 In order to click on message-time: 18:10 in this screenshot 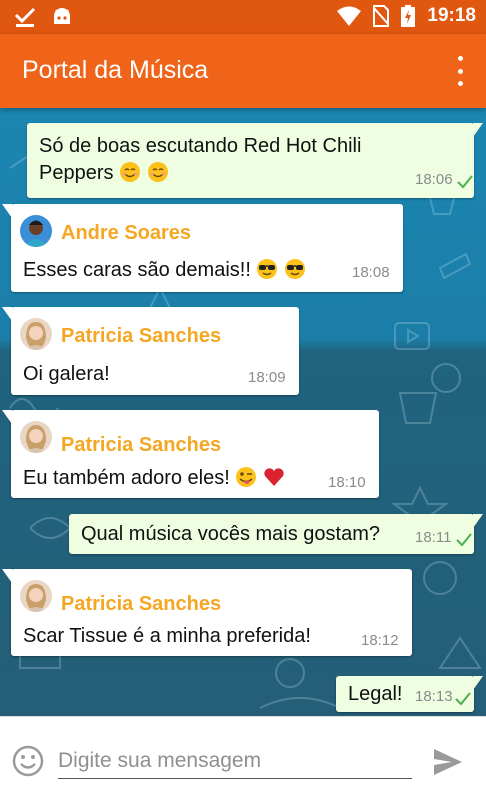, I will do `click(347, 482)`.